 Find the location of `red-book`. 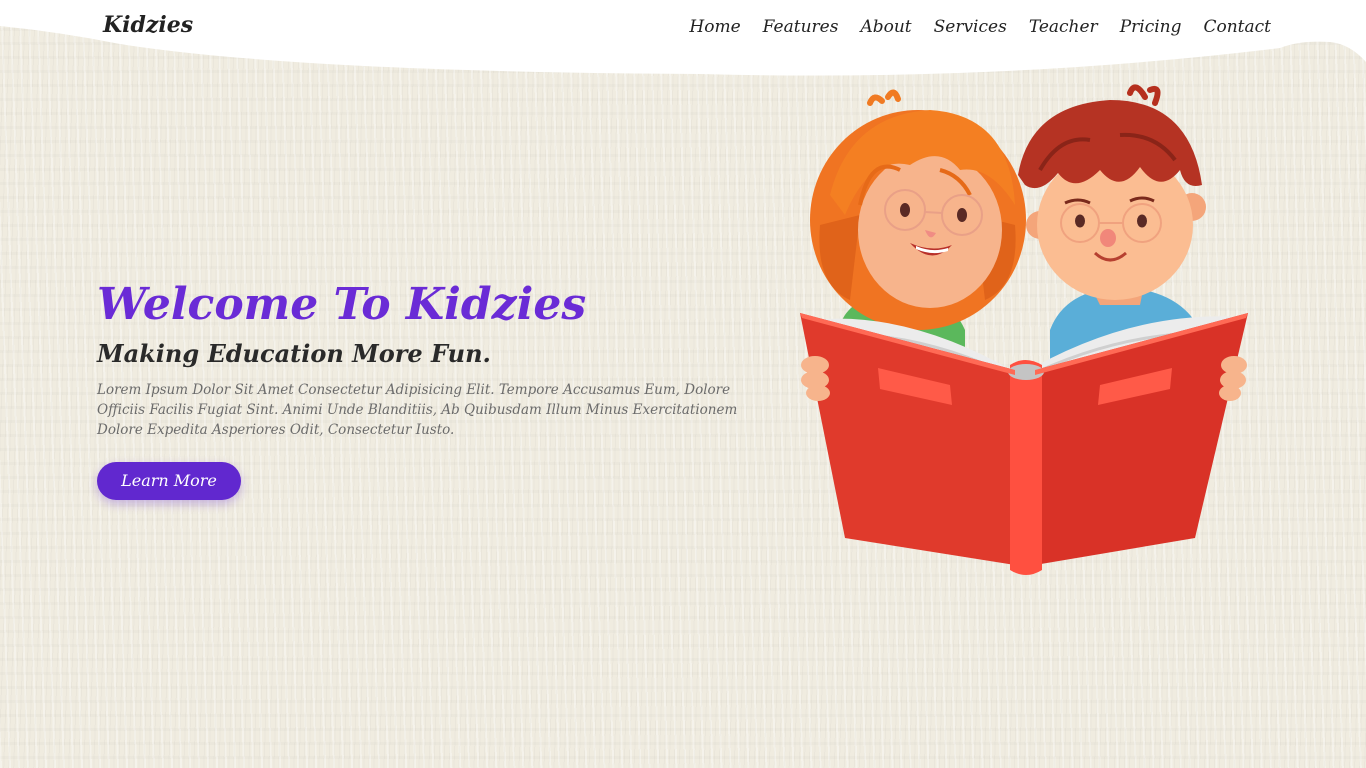

red-book is located at coordinates (1024, 444).